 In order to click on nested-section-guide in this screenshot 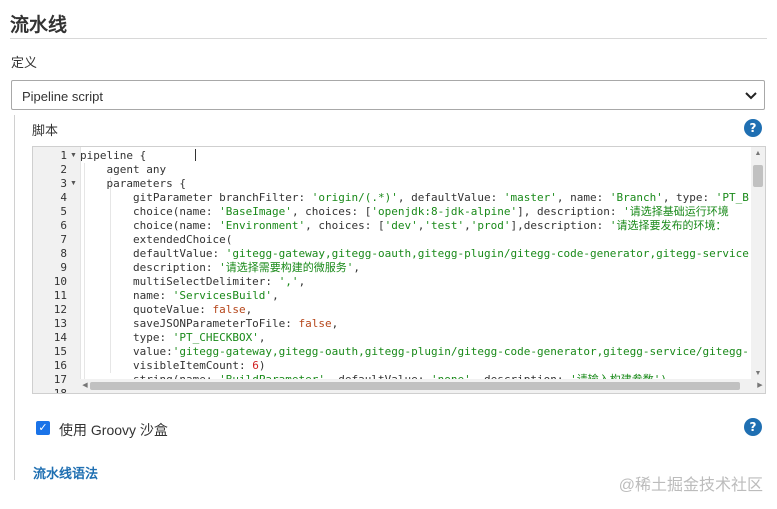, I will do `click(14, 297)`.